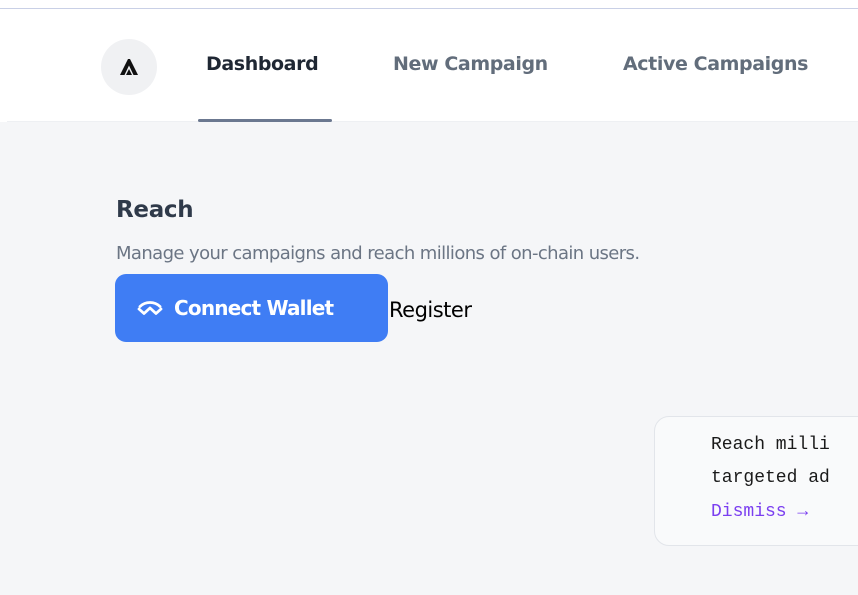  I want to click on promo-banner: Reach milli targeted ad Dismiss →, so click(756, 481).